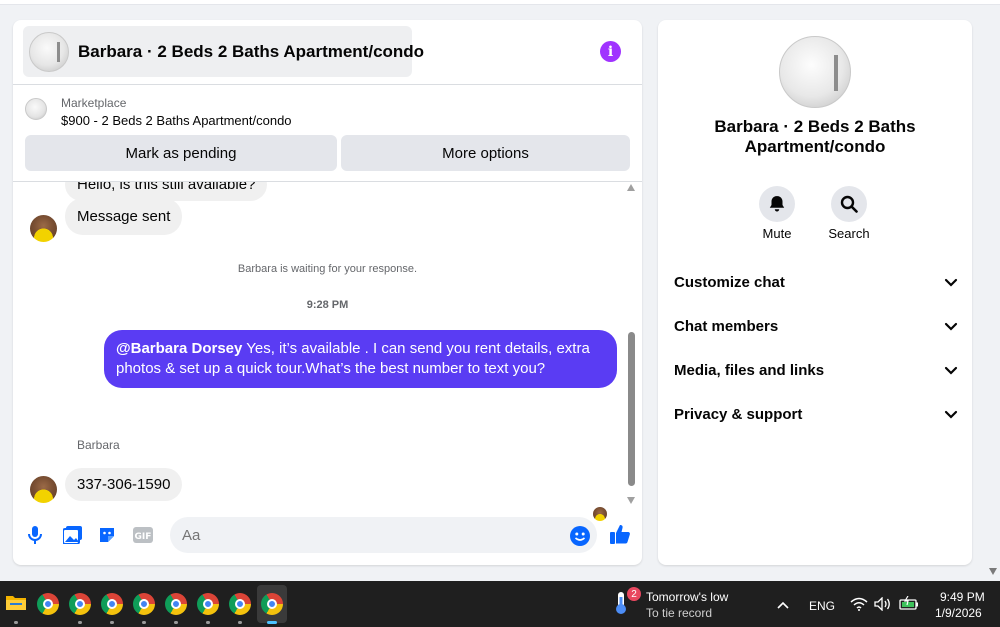  Describe the element at coordinates (822, 606) in the screenshot. I see `language-indicator: ENG` at that location.